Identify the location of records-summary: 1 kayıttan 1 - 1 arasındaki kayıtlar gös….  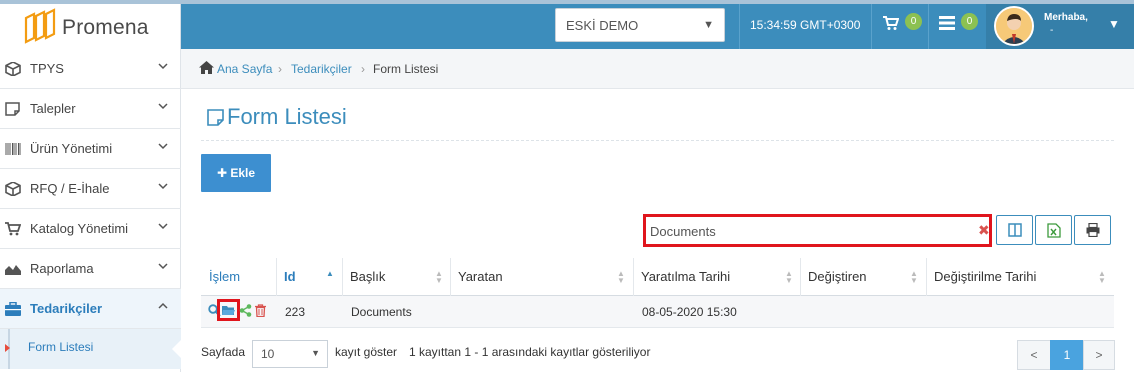
(530, 352).